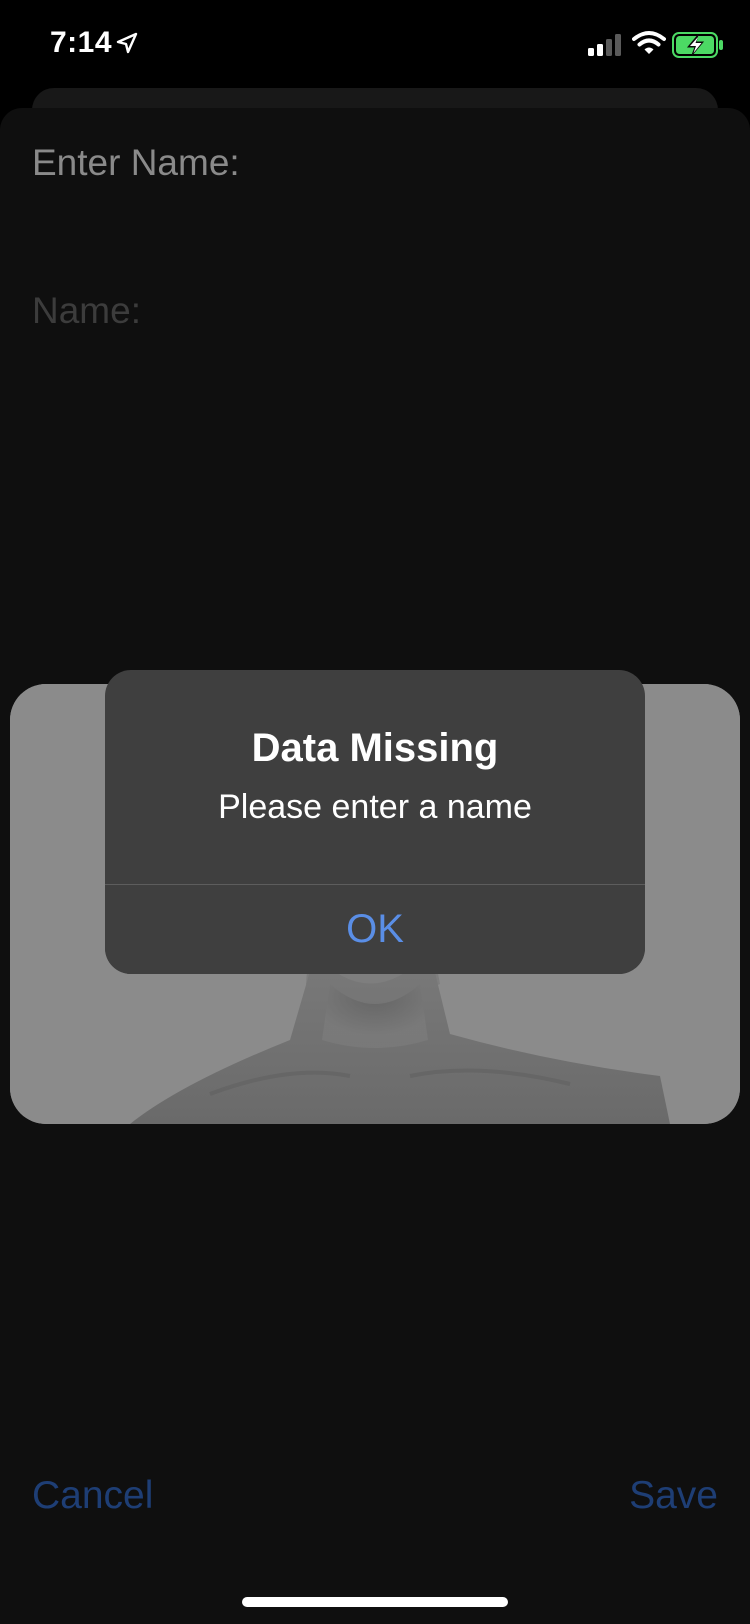 The height and width of the screenshot is (1624, 750). What do you see at coordinates (81, 42) in the screenshot?
I see `status-time: 7:14` at bounding box center [81, 42].